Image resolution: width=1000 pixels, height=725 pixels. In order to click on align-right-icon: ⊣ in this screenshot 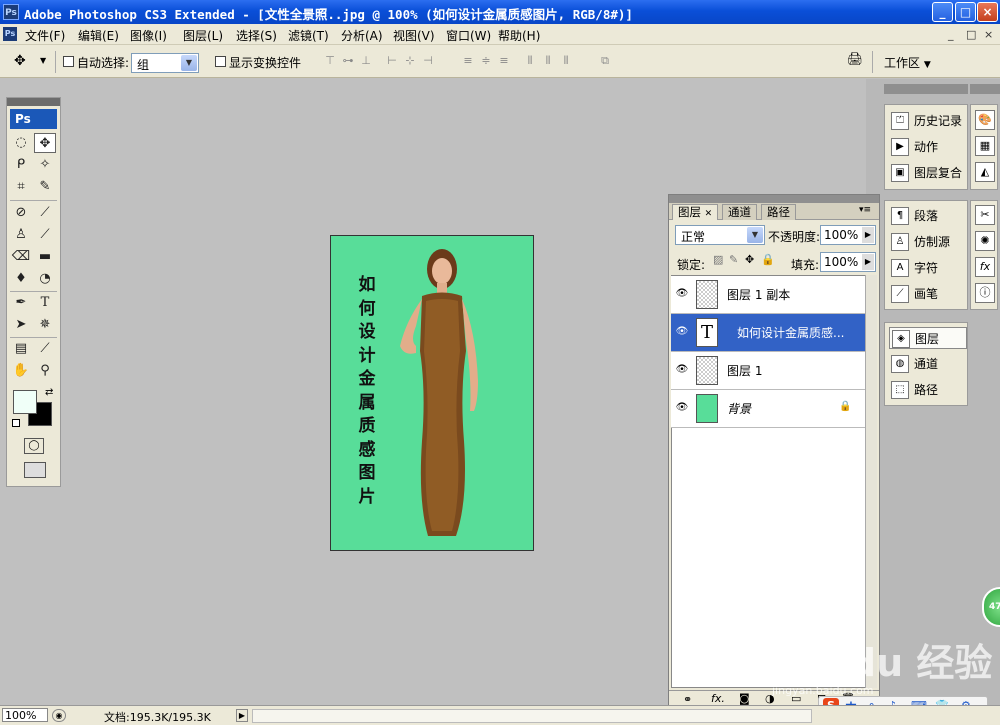, I will do `click(428, 61)`.